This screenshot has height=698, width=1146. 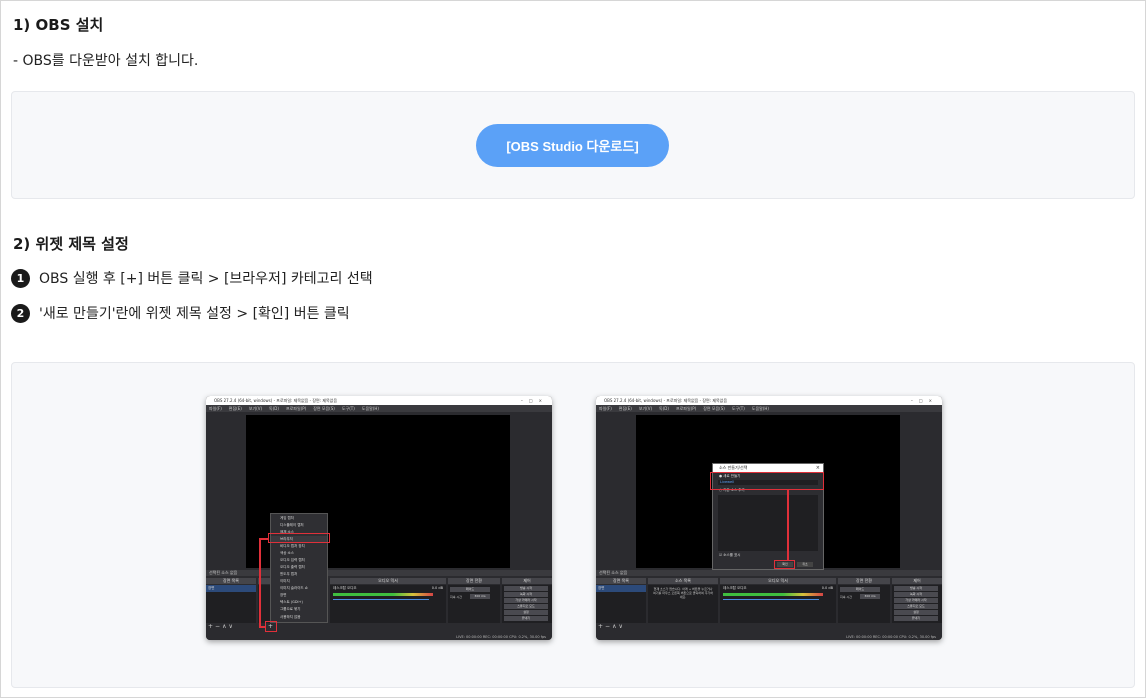 I want to click on ctx-menu-item: 그룹으로 묶기, so click(x=299, y=609).